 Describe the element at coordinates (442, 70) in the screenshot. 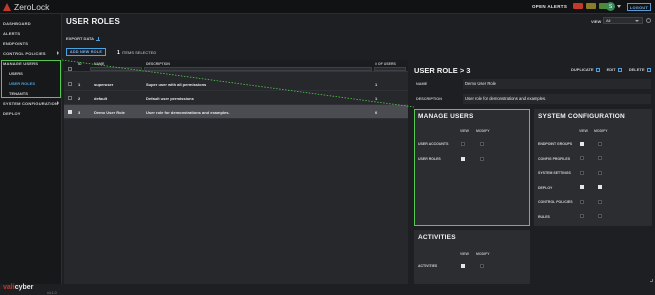

I see `detail-title: USER ROLE > 3` at that location.